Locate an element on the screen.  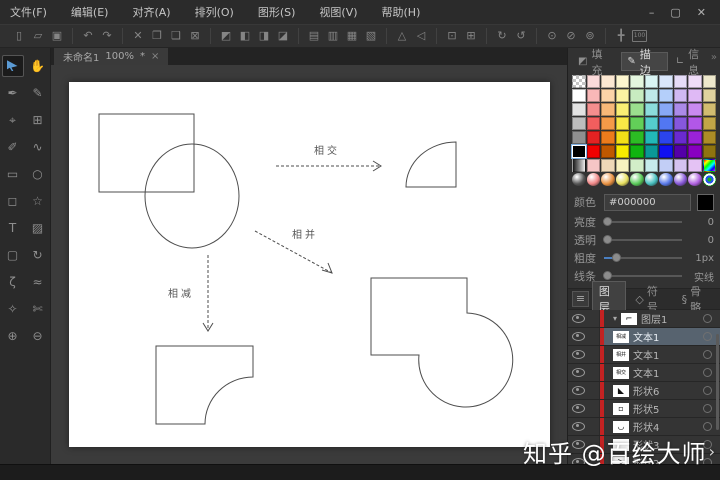
layer-row-content: 相减 文本1 is located at coordinates (662, 336).